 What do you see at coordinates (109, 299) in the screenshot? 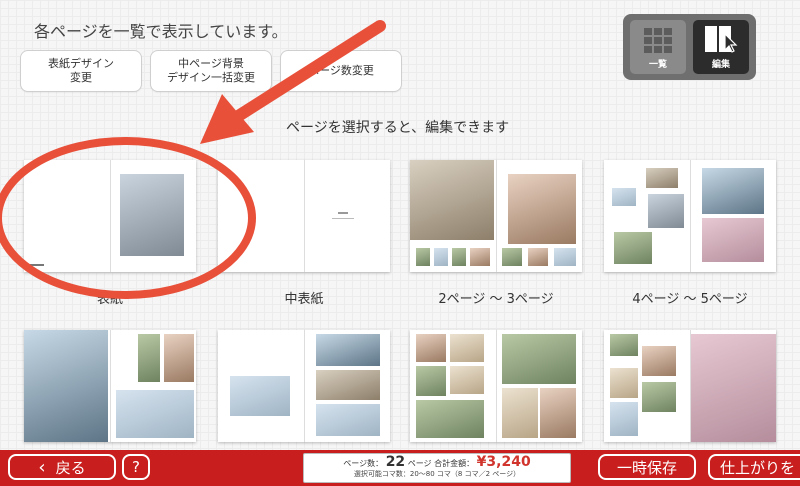
I see `spread-label-cover: 表紙` at bounding box center [109, 299].